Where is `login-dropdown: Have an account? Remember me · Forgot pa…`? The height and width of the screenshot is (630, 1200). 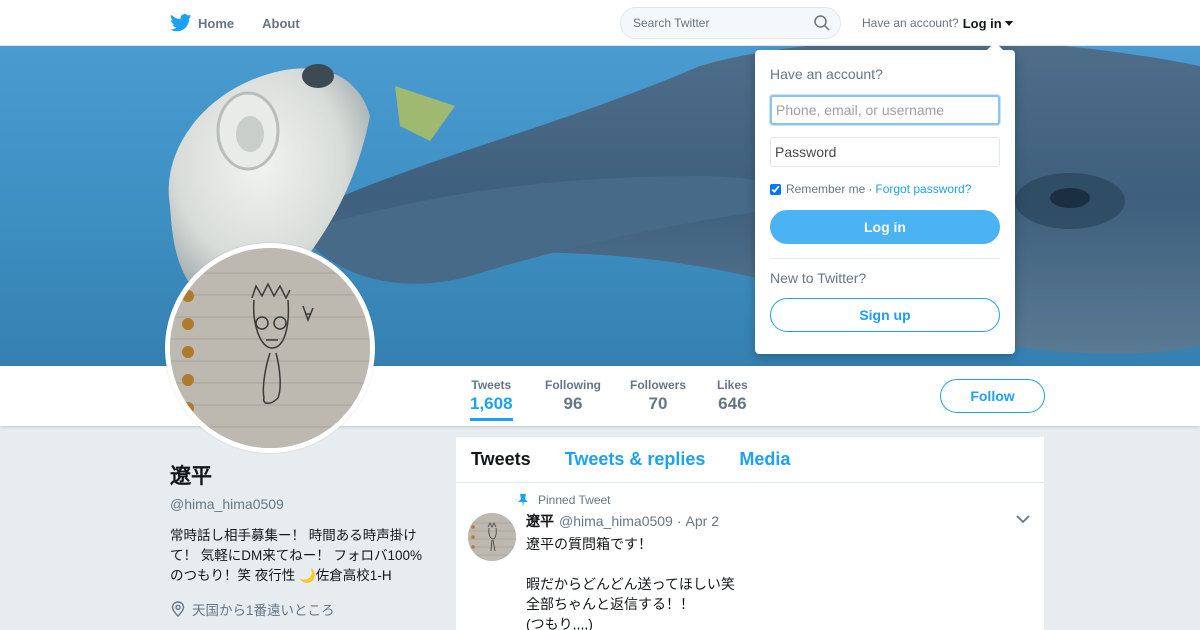
login-dropdown: Have an account? Remember me · Forgot pa… is located at coordinates (885, 198).